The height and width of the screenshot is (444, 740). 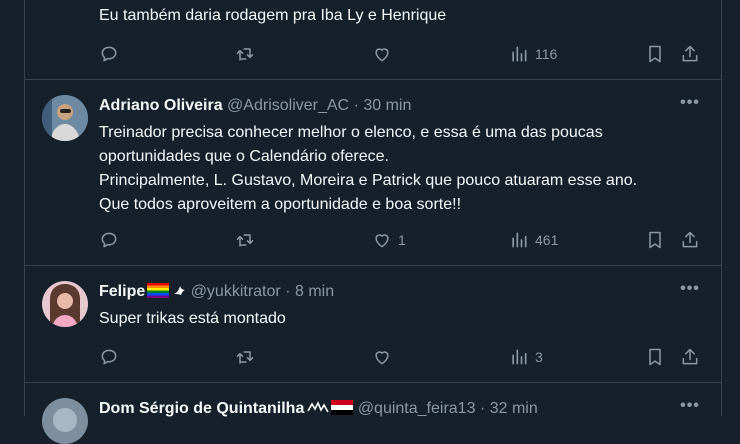 I want to click on tweet-header: Felipe @yukkitrator · 8 min, so click(x=216, y=292).